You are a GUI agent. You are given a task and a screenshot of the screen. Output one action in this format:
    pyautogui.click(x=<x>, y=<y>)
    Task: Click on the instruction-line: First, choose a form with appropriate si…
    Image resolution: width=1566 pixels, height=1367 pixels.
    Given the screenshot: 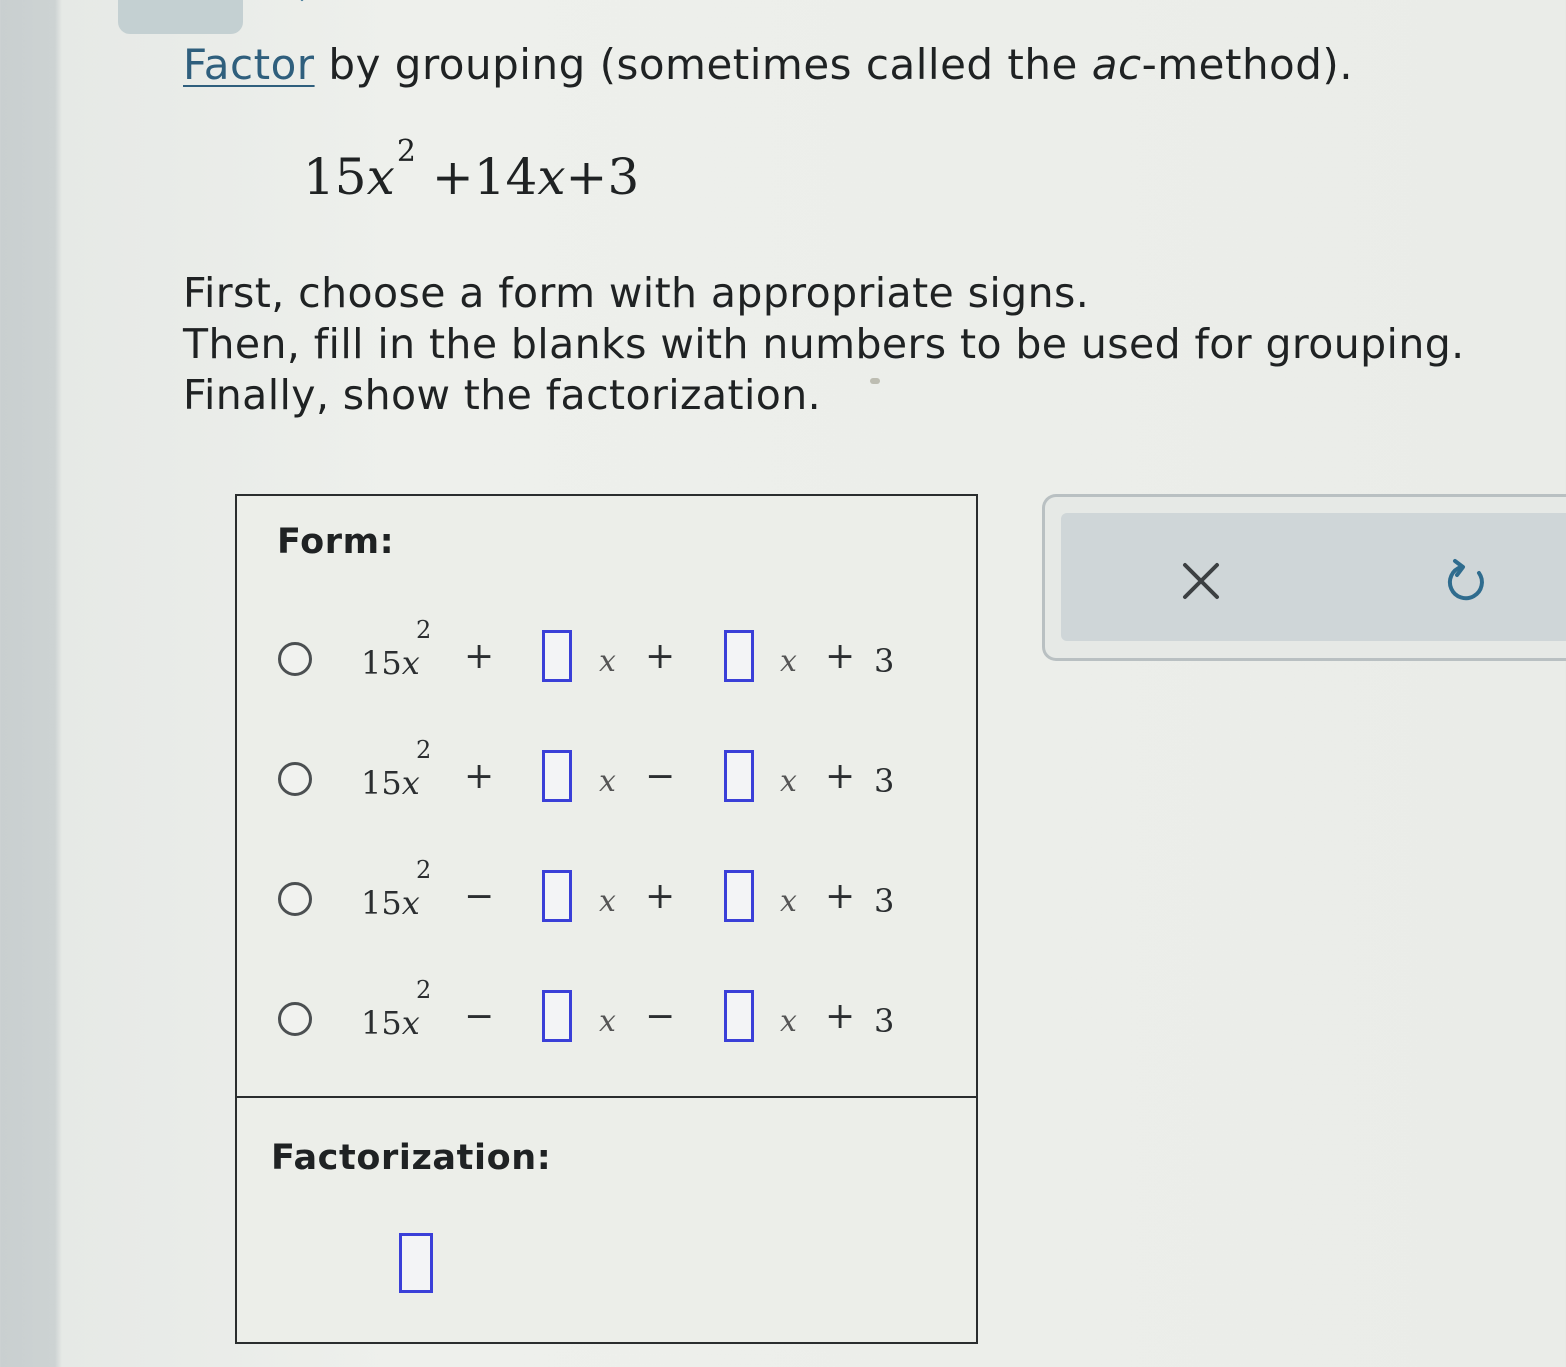 What is the action you would take?
    pyautogui.click(x=636, y=293)
    